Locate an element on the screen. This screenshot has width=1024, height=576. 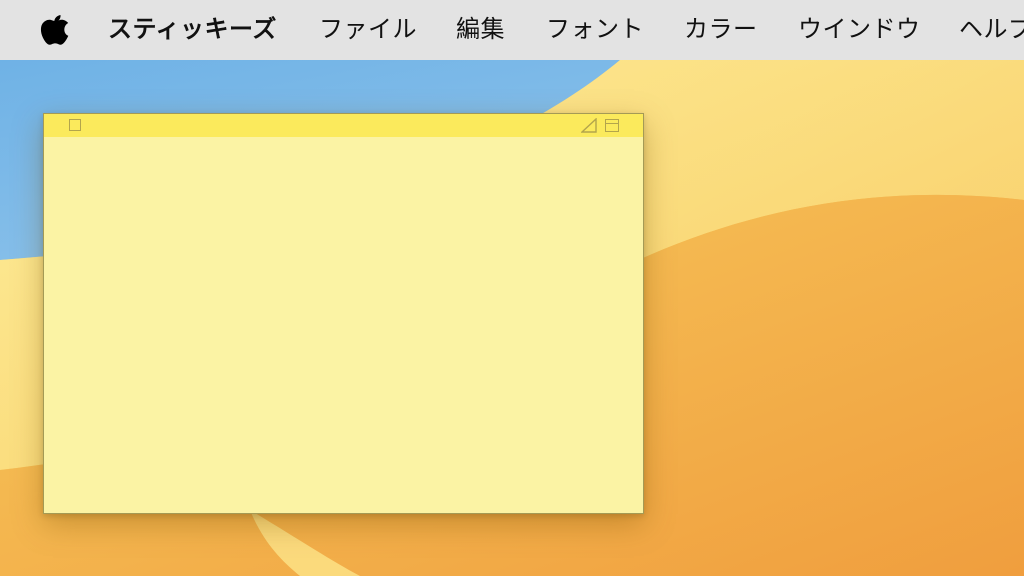
menu-help: ヘルプ is located at coordinates (991, 30).